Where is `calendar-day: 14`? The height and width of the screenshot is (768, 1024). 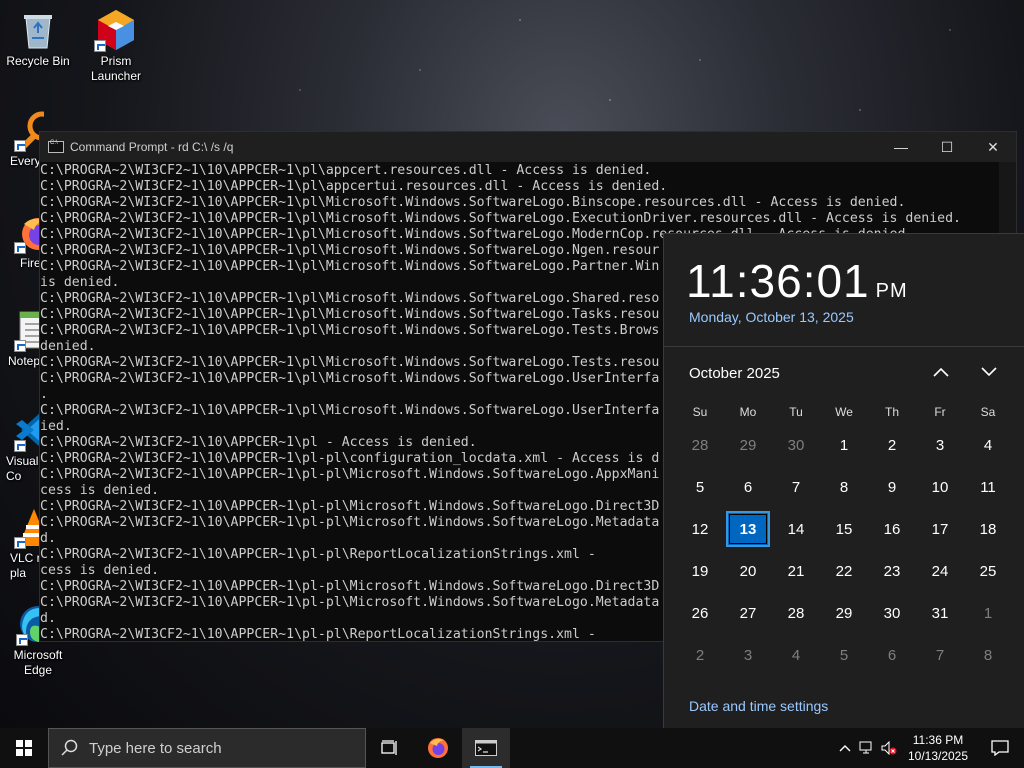
calendar-day: 14 is located at coordinates (796, 529).